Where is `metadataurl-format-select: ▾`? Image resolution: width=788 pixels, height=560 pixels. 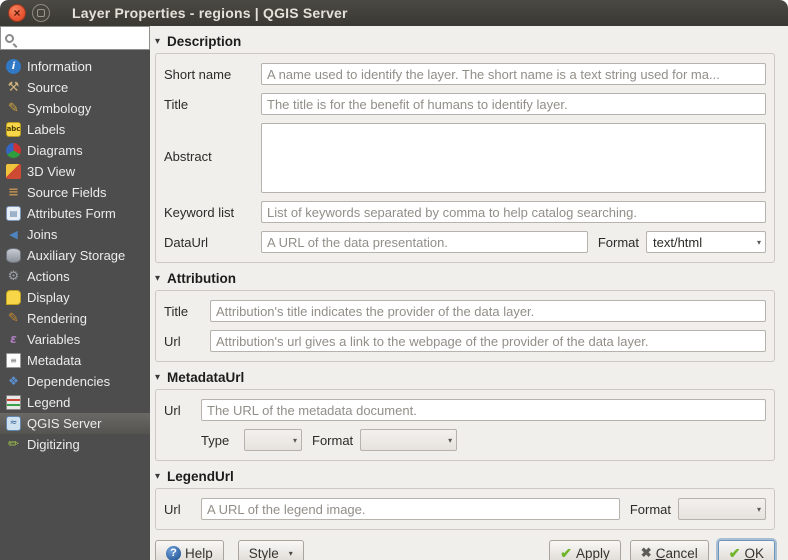 metadataurl-format-select: ▾ is located at coordinates (409, 440).